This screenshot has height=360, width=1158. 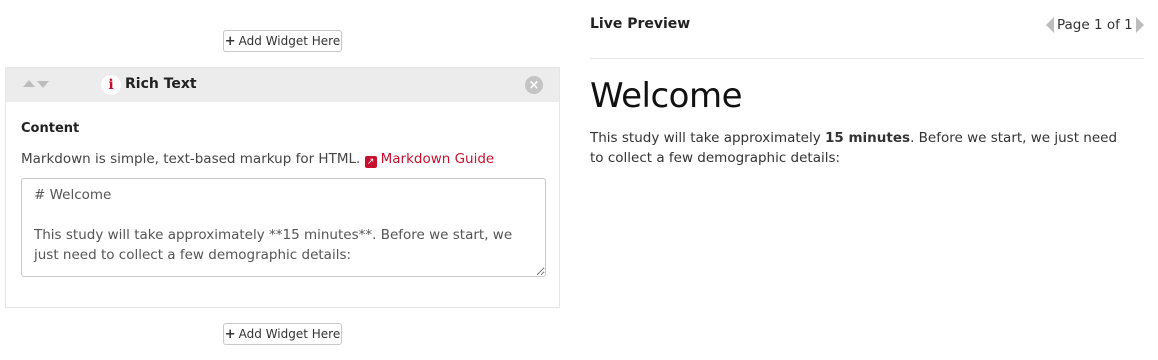 I want to click on pager: Page 1 of 1, so click(x=1095, y=25).